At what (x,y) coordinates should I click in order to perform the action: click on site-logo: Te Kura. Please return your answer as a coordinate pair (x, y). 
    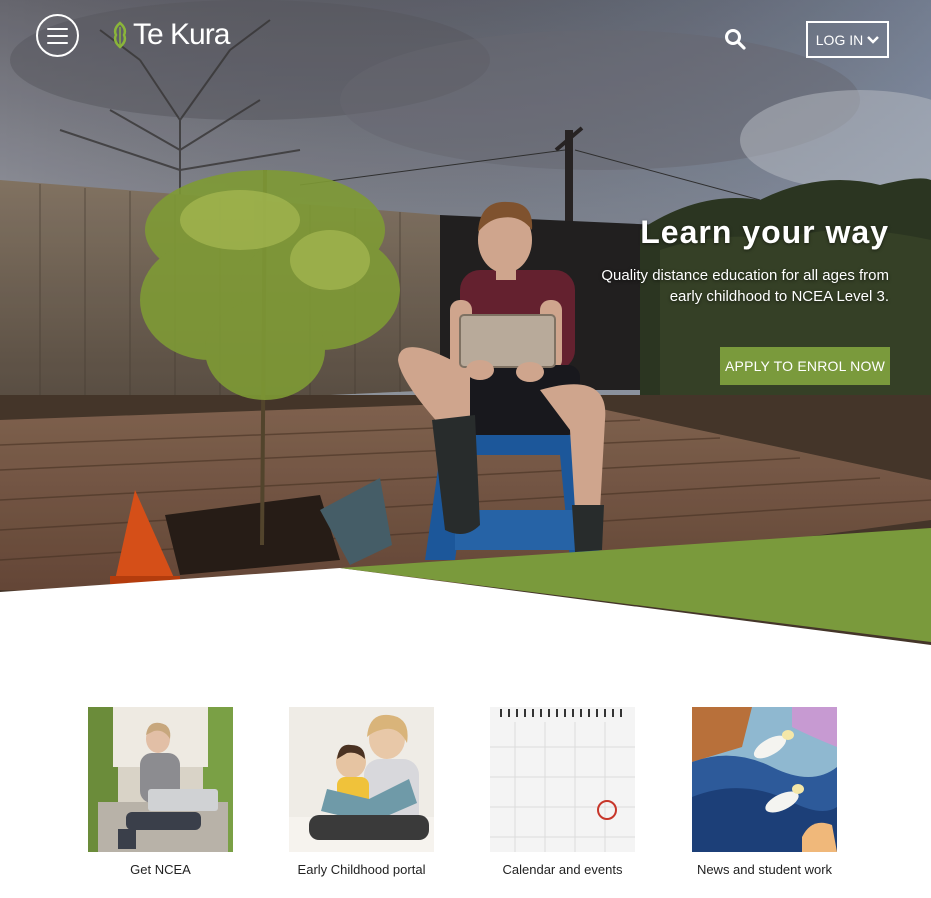
    Looking at the image, I should click on (170, 35).